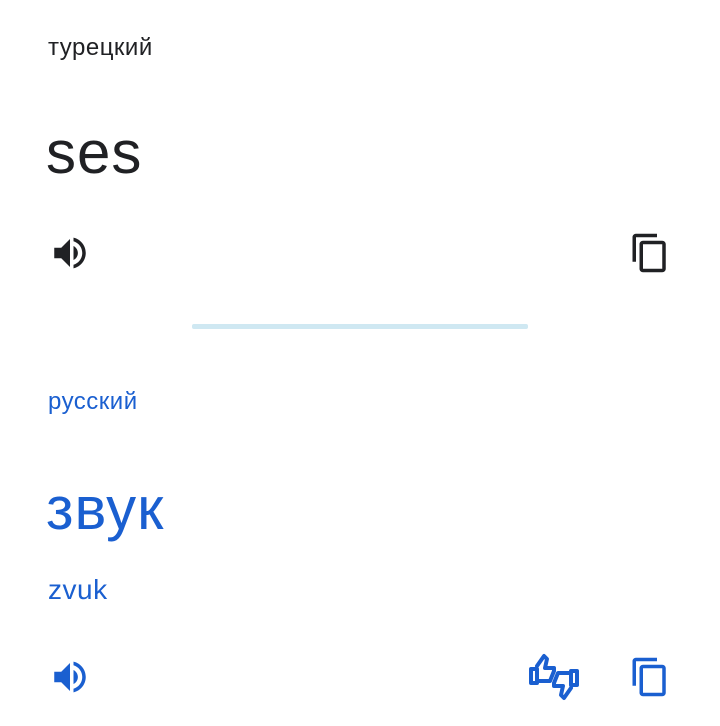  What do you see at coordinates (100, 47) in the screenshot?
I see `source-language-label: турецкий` at bounding box center [100, 47].